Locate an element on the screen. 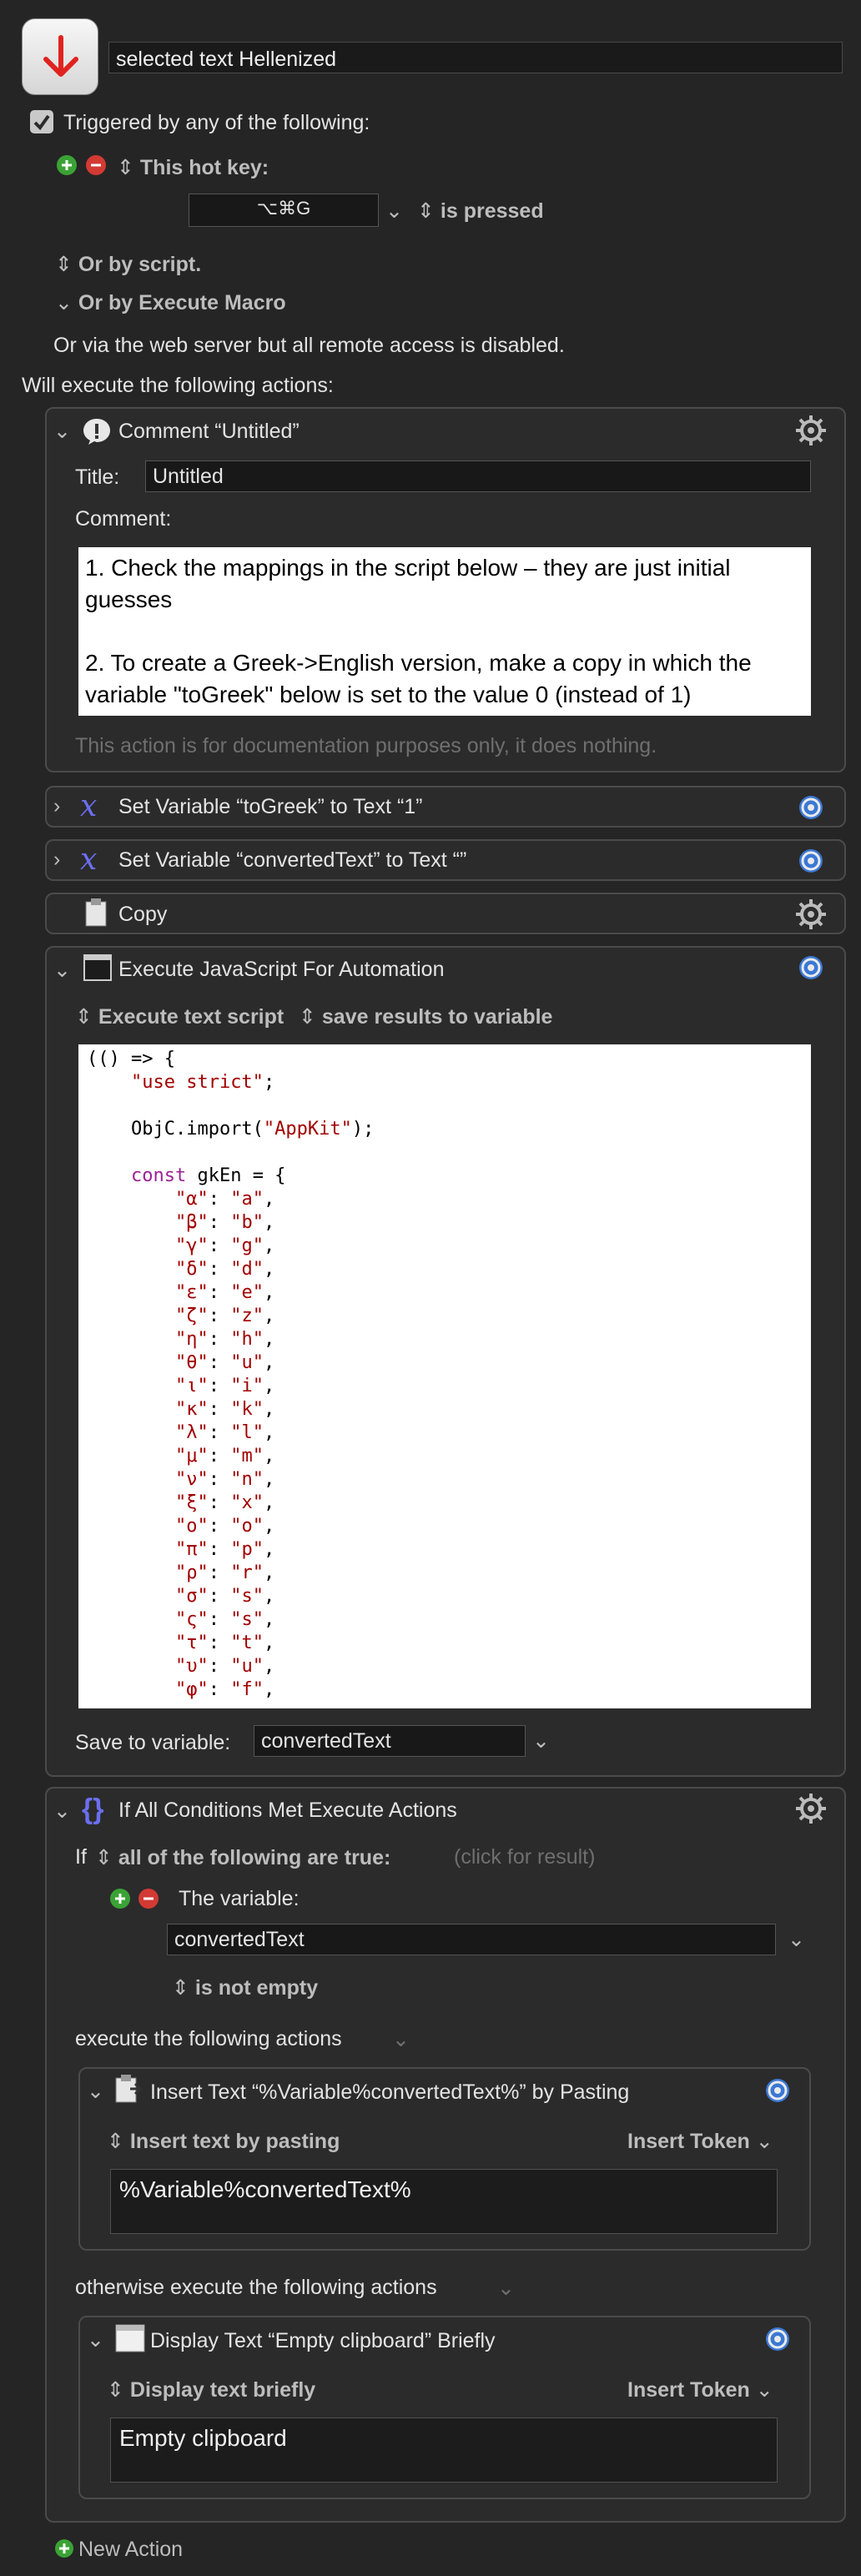  checkmark-icon is located at coordinates (41, 122).